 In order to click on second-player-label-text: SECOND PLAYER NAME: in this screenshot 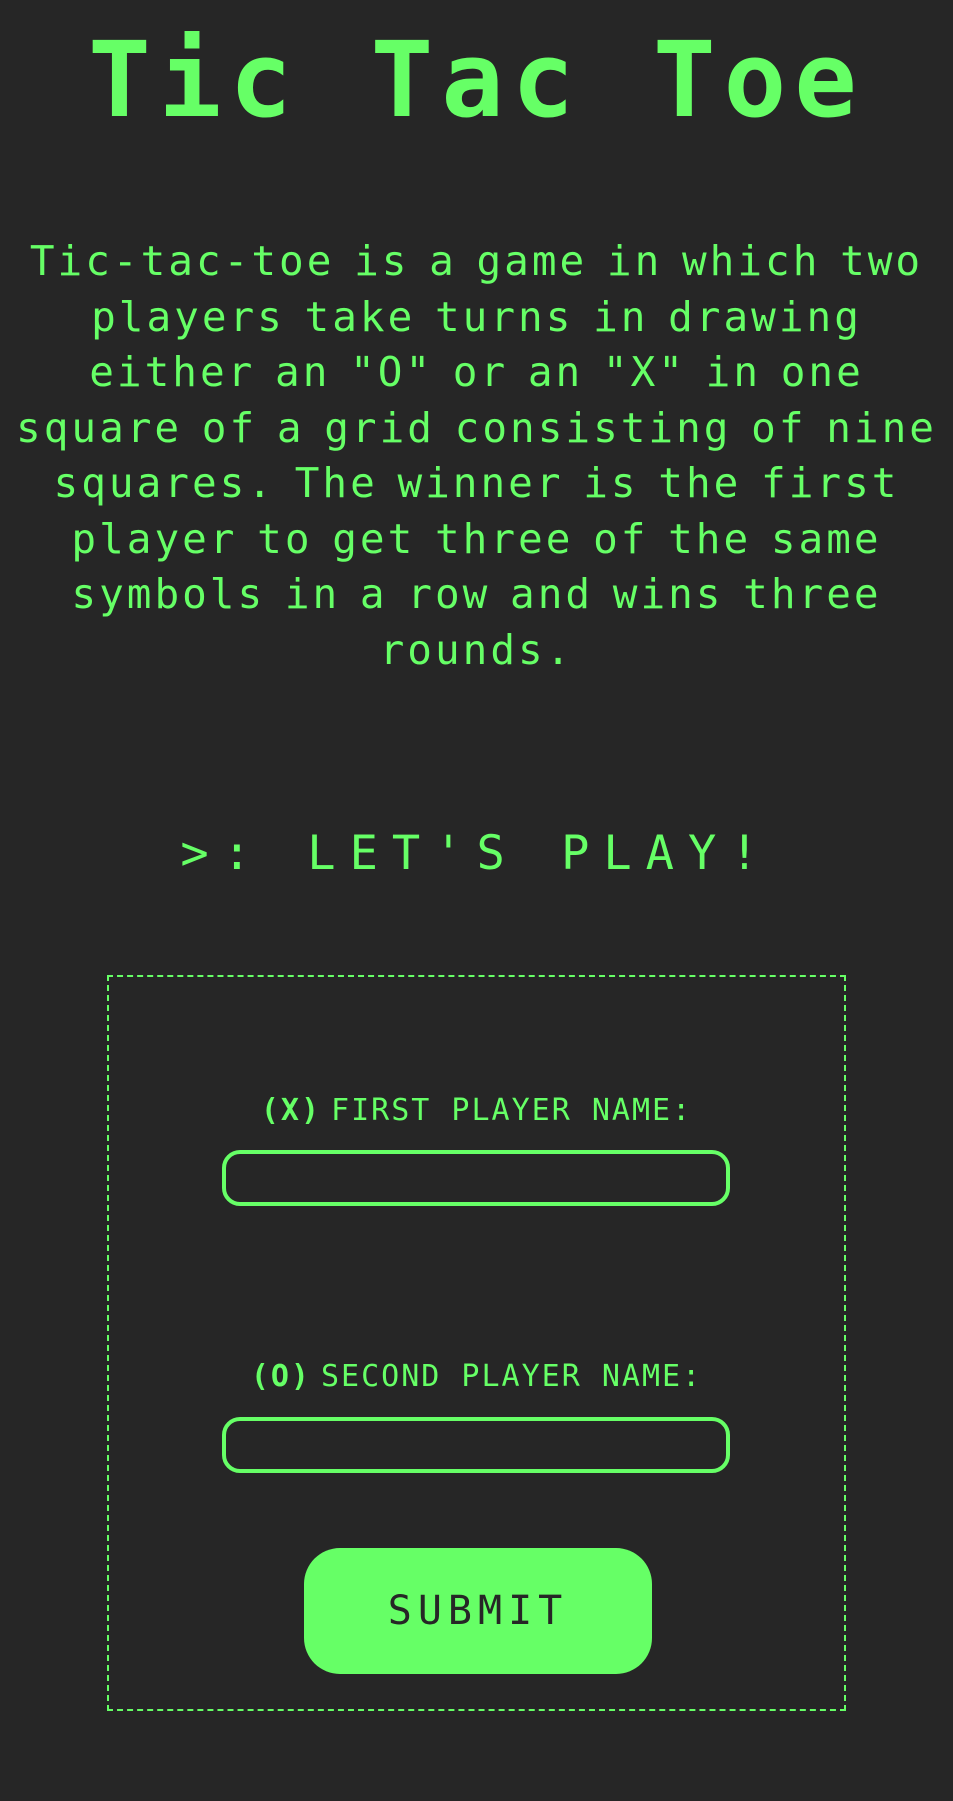, I will do `click(512, 1376)`.